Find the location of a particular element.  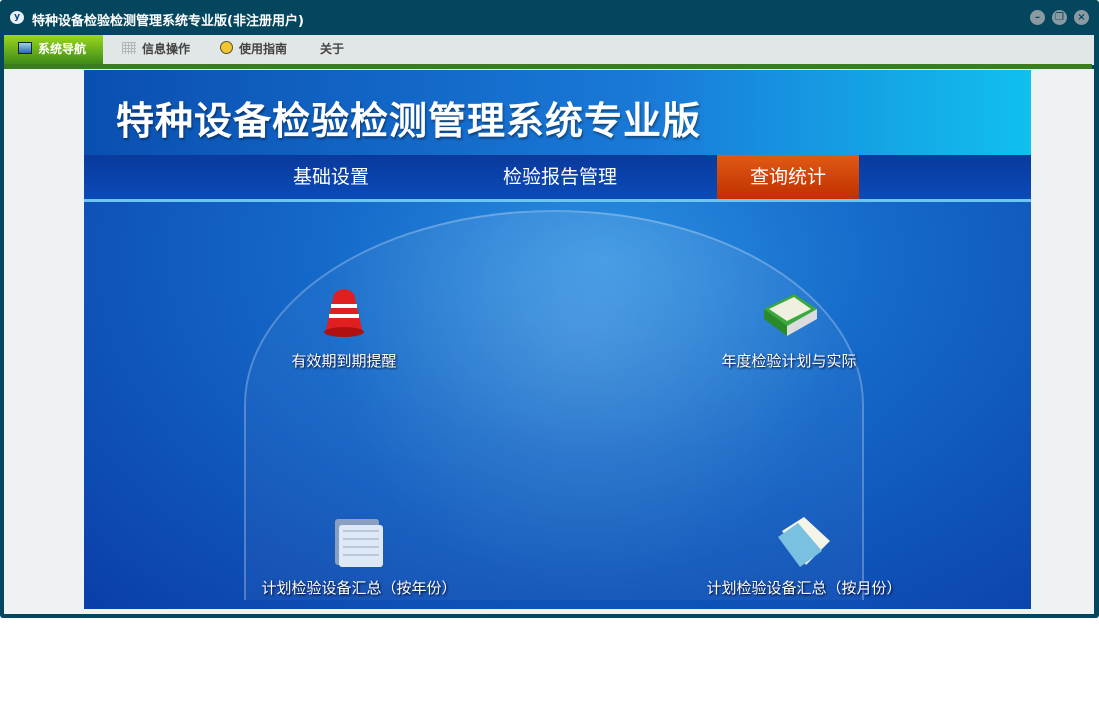

menu-info-ops: 信息操作 is located at coordinates (153, 49).